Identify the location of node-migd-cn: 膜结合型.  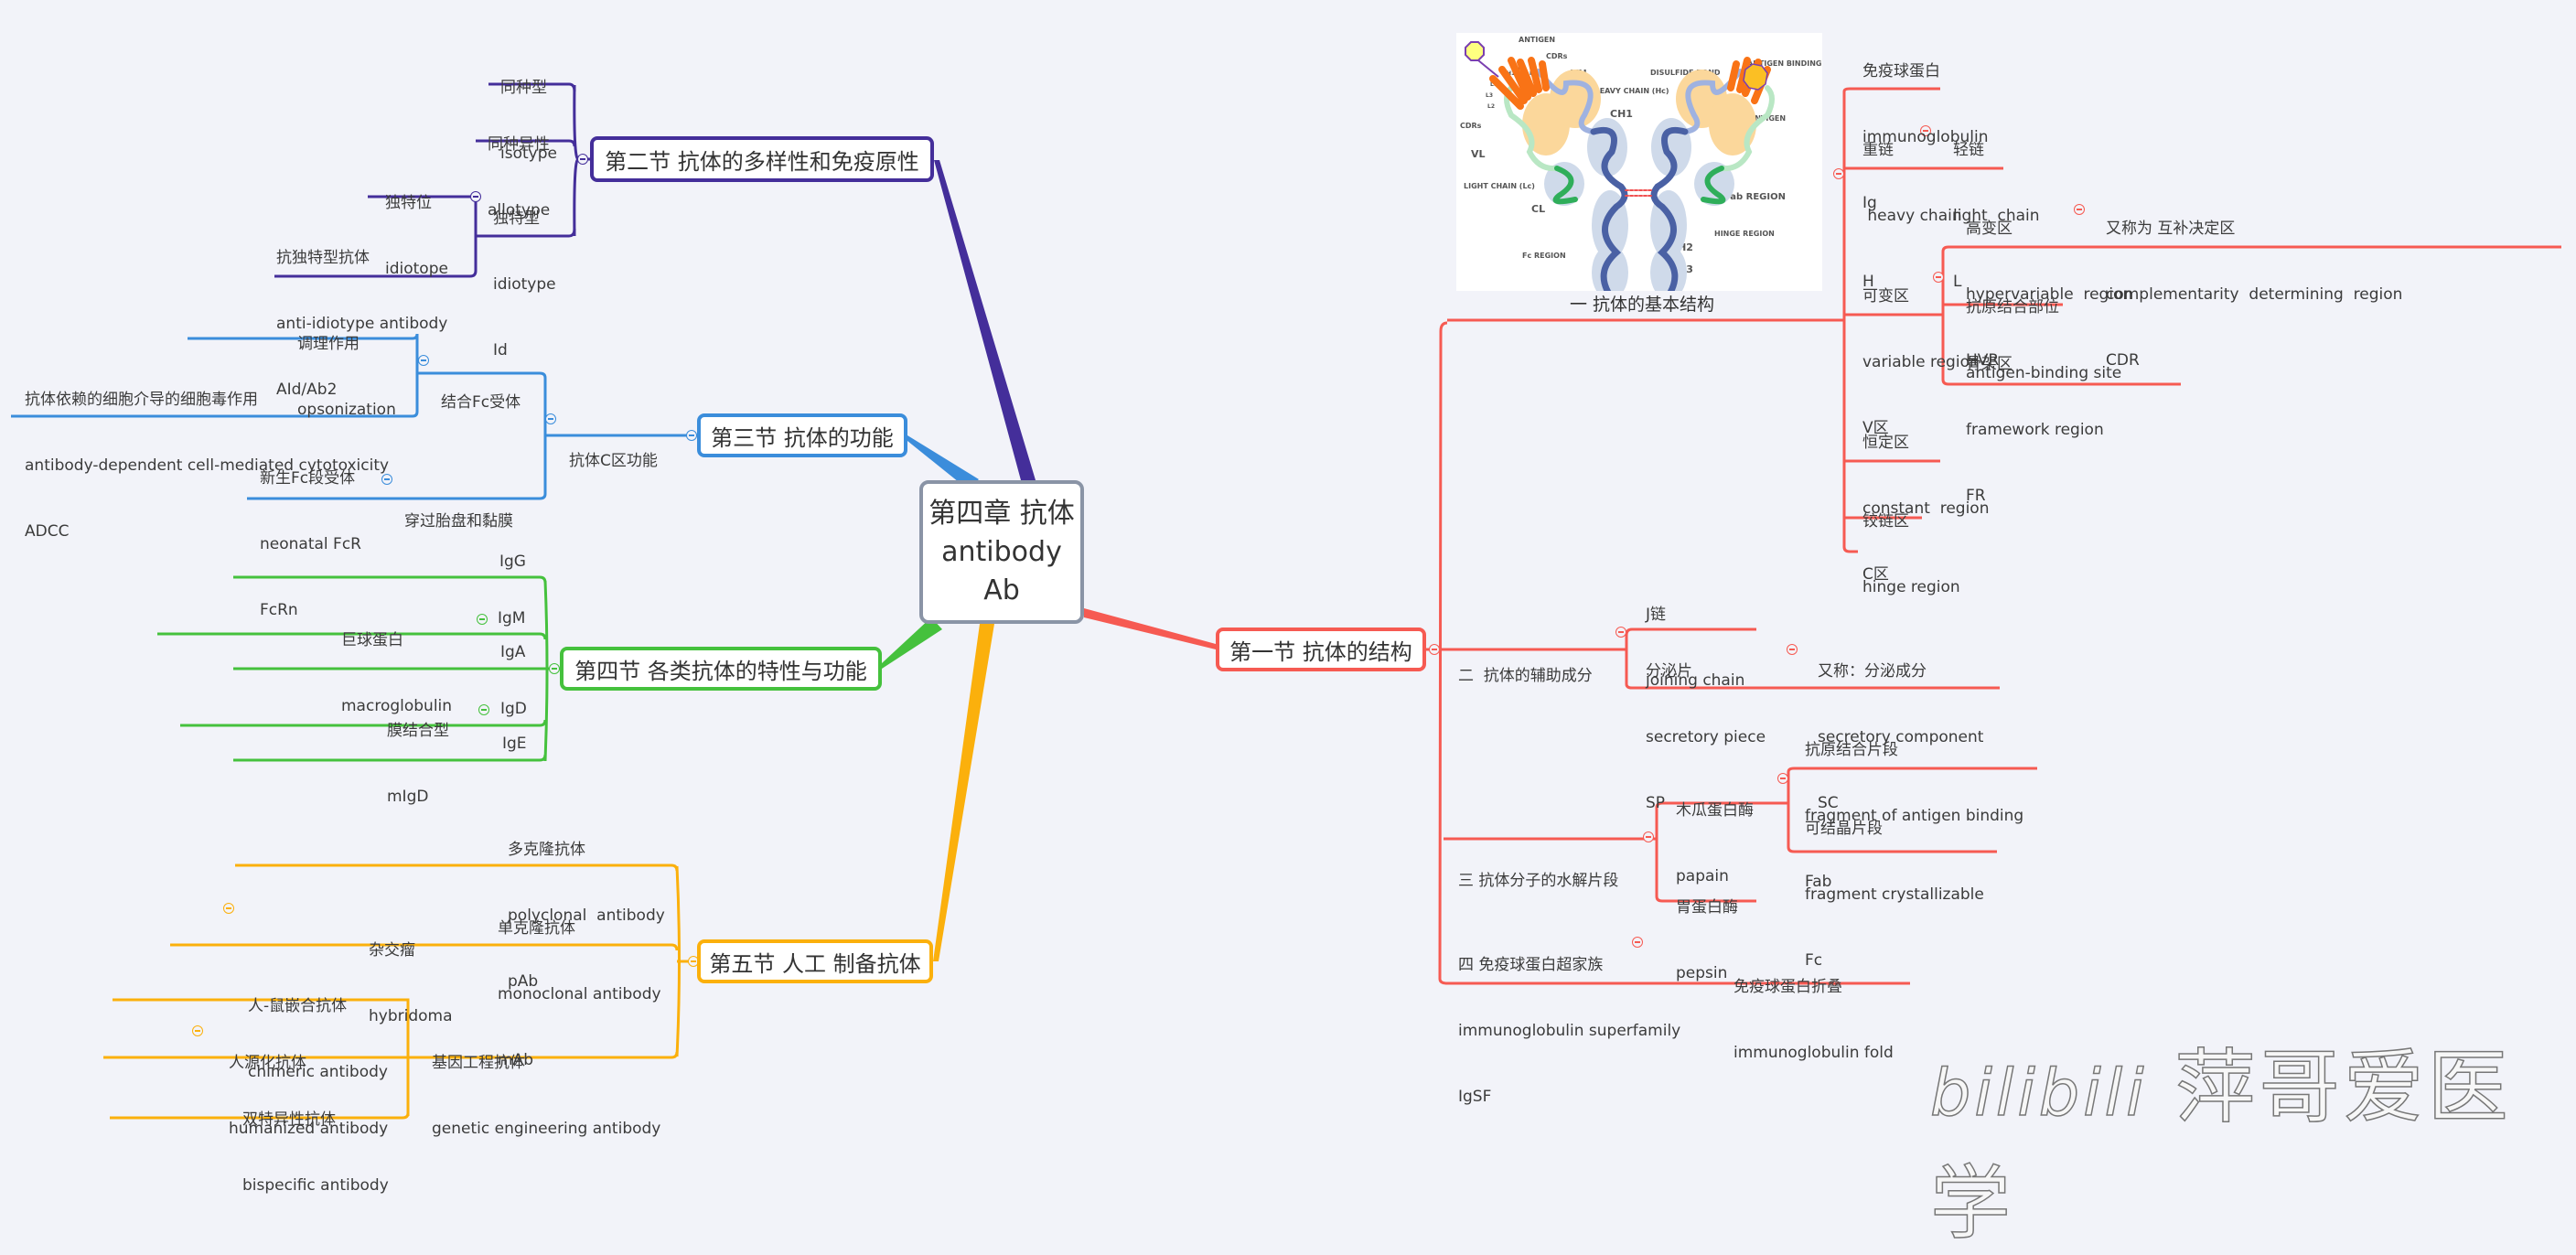
(418, 731).